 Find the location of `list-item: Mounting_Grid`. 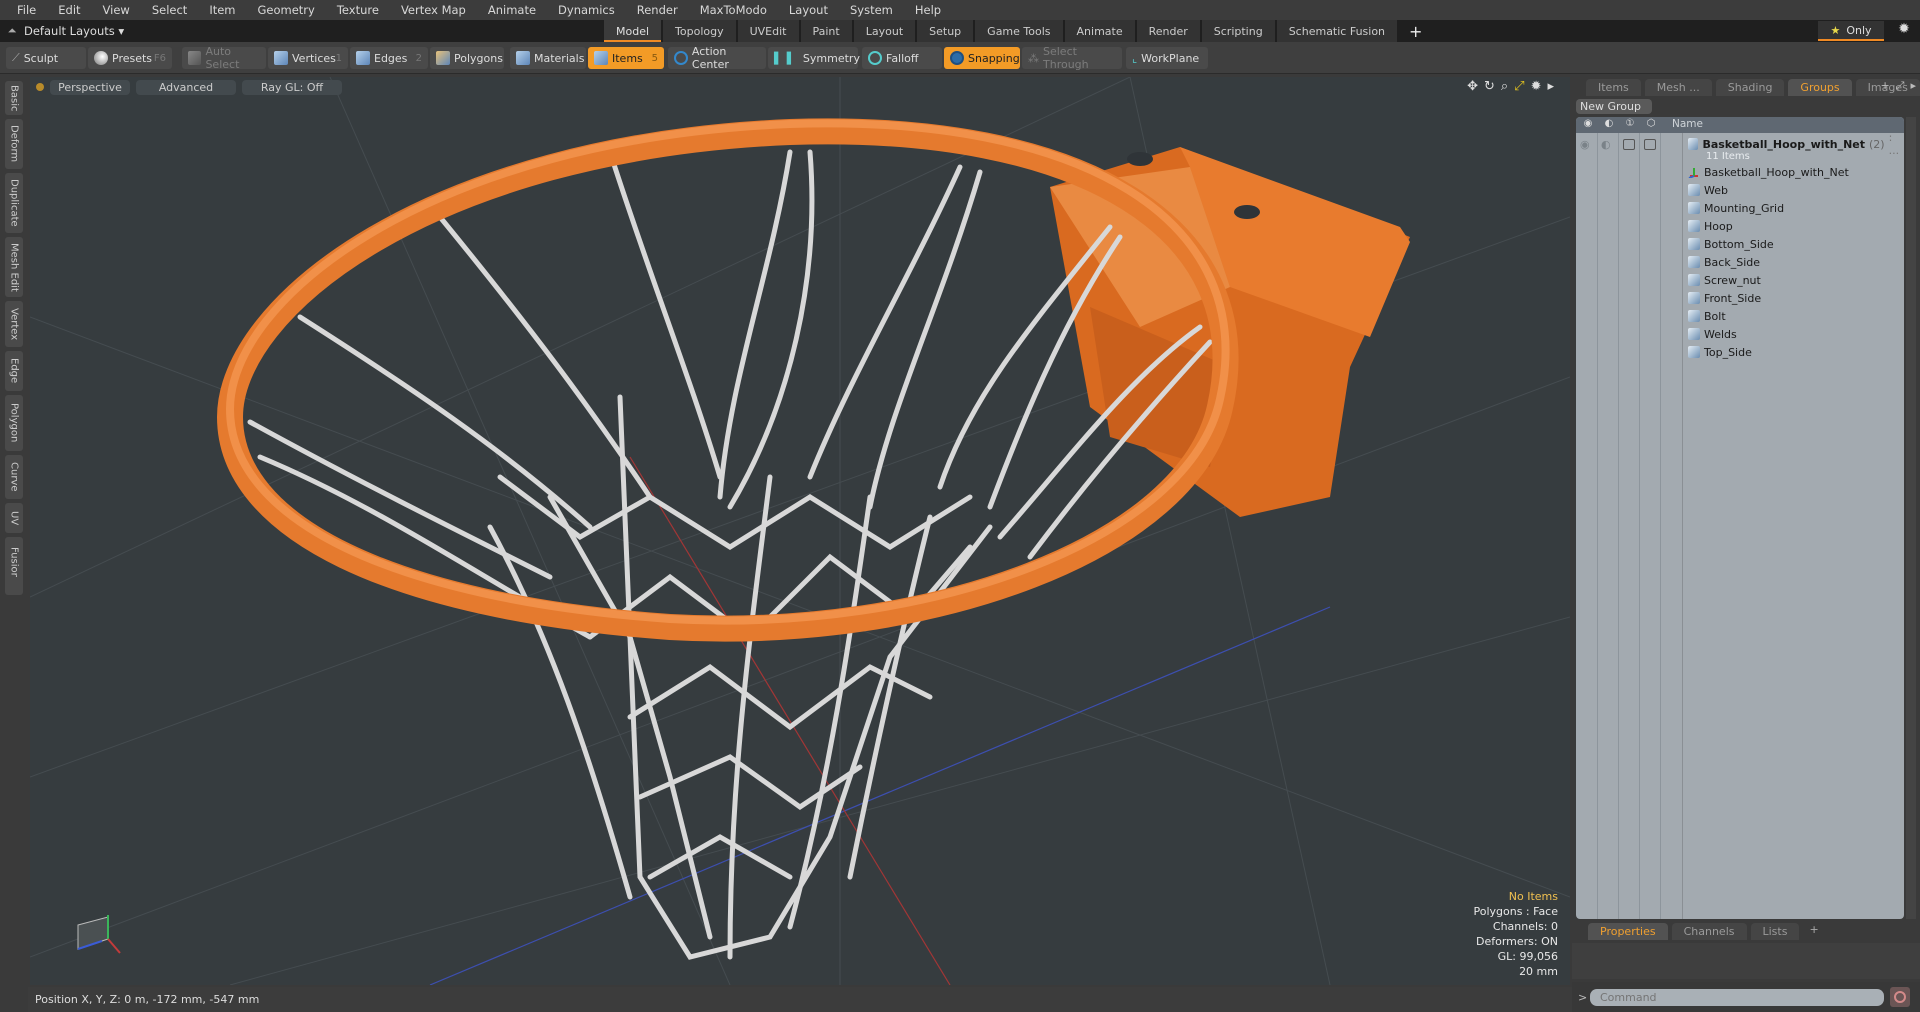

list-item: Mounting_Grid is located at coordinates (1740, 208).